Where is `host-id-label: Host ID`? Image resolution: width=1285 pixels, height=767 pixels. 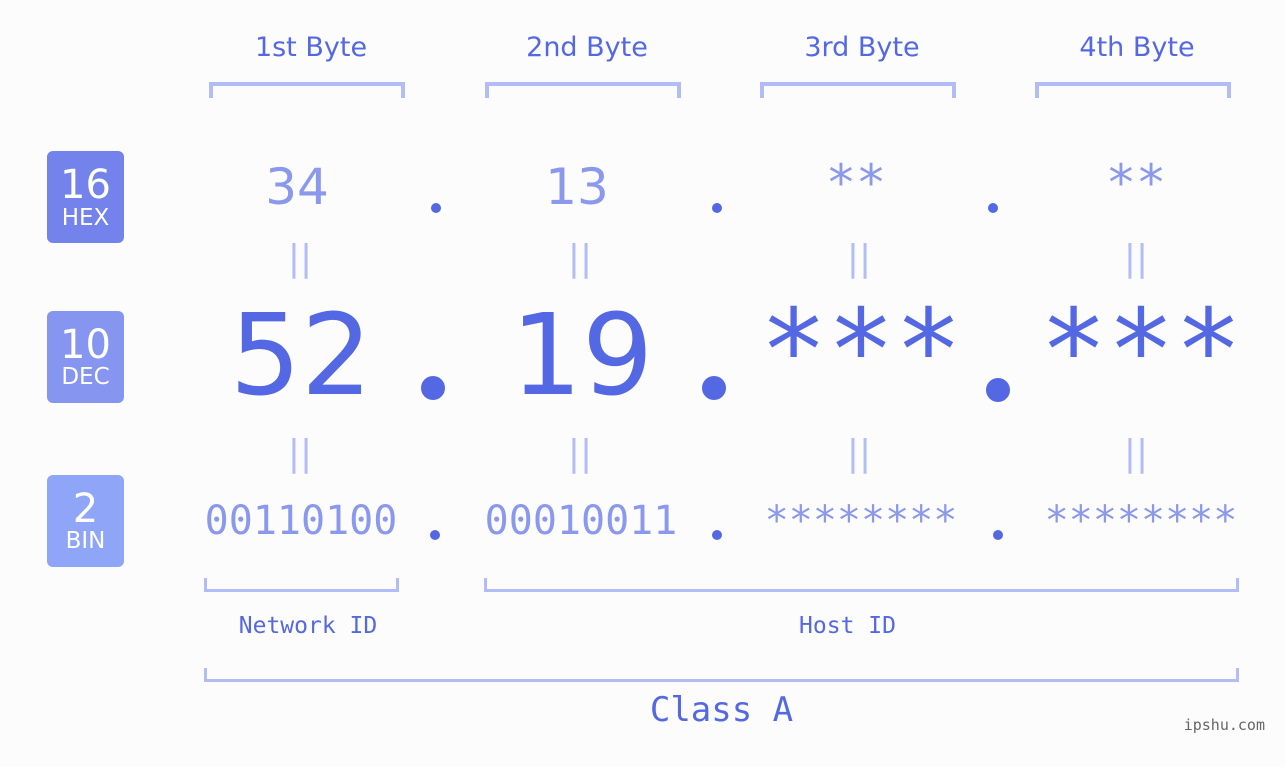 host-id-label: Host ID is located at coordinates (847, 626).